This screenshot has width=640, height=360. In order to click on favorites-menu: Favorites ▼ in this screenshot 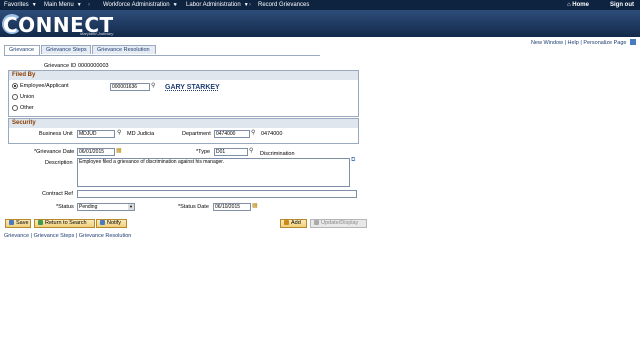, I will do `click(20, 5)`.